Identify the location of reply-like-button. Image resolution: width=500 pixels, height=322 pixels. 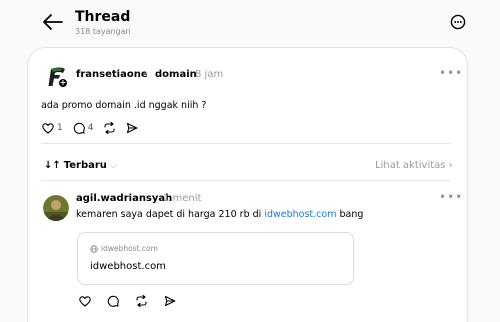
(85, 301).